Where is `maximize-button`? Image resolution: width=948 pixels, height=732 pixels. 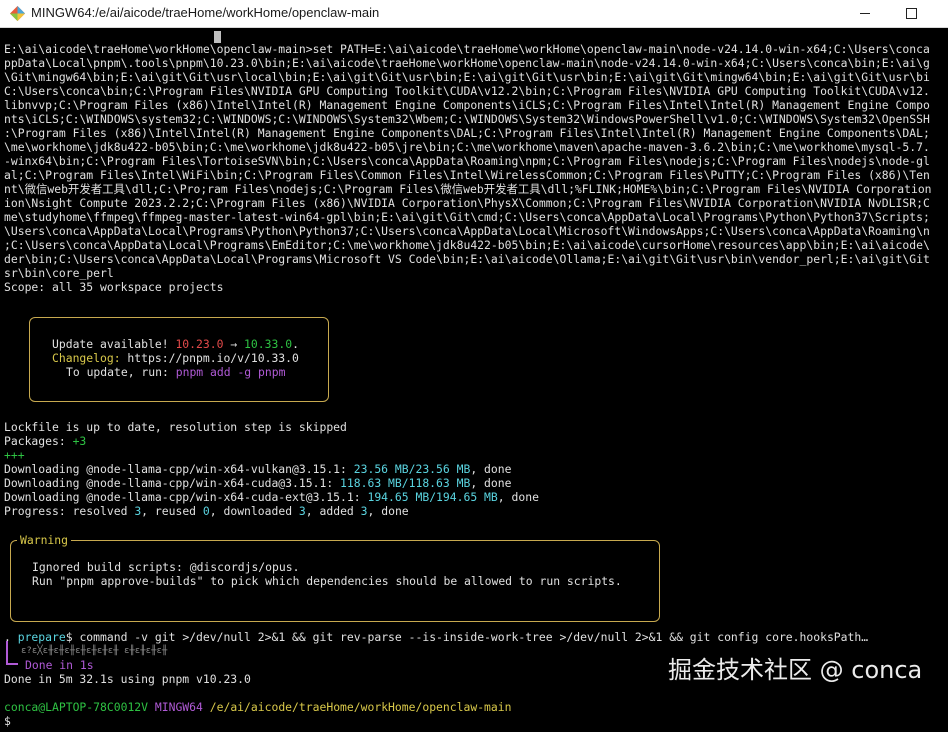
maximize-button is located at coordinates (911, 13).